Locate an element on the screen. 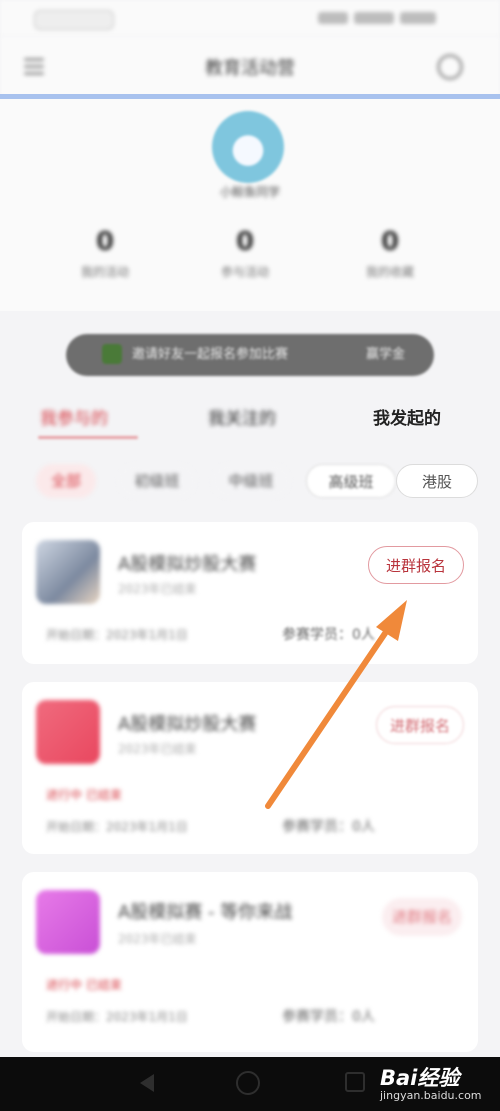  annotation-arrow is located at coordinates (336, 704).